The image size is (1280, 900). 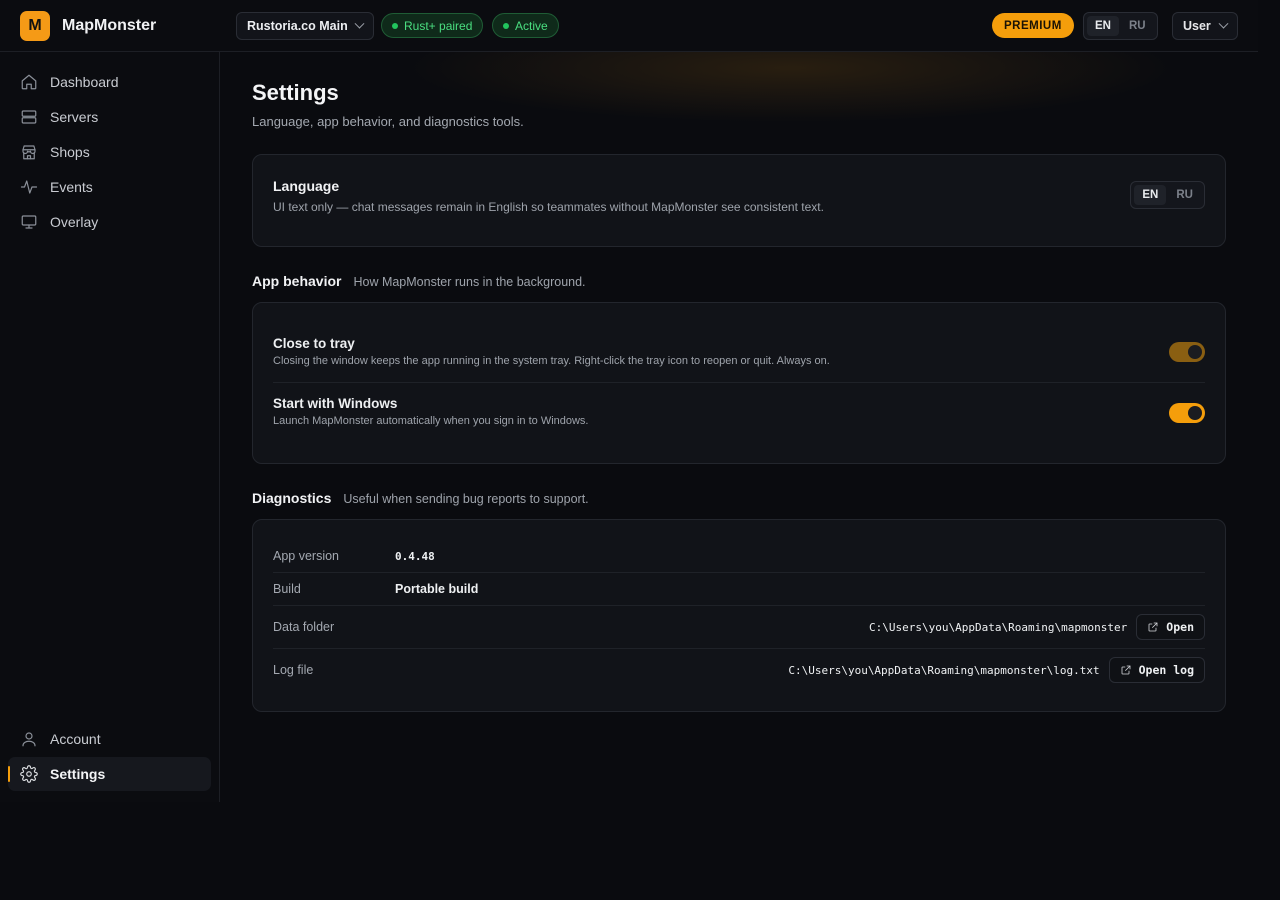 What do you see at coordinates (293, 670) in the screenshot?
I see `log-file-label: Log file` at bounding box center [293, 670].